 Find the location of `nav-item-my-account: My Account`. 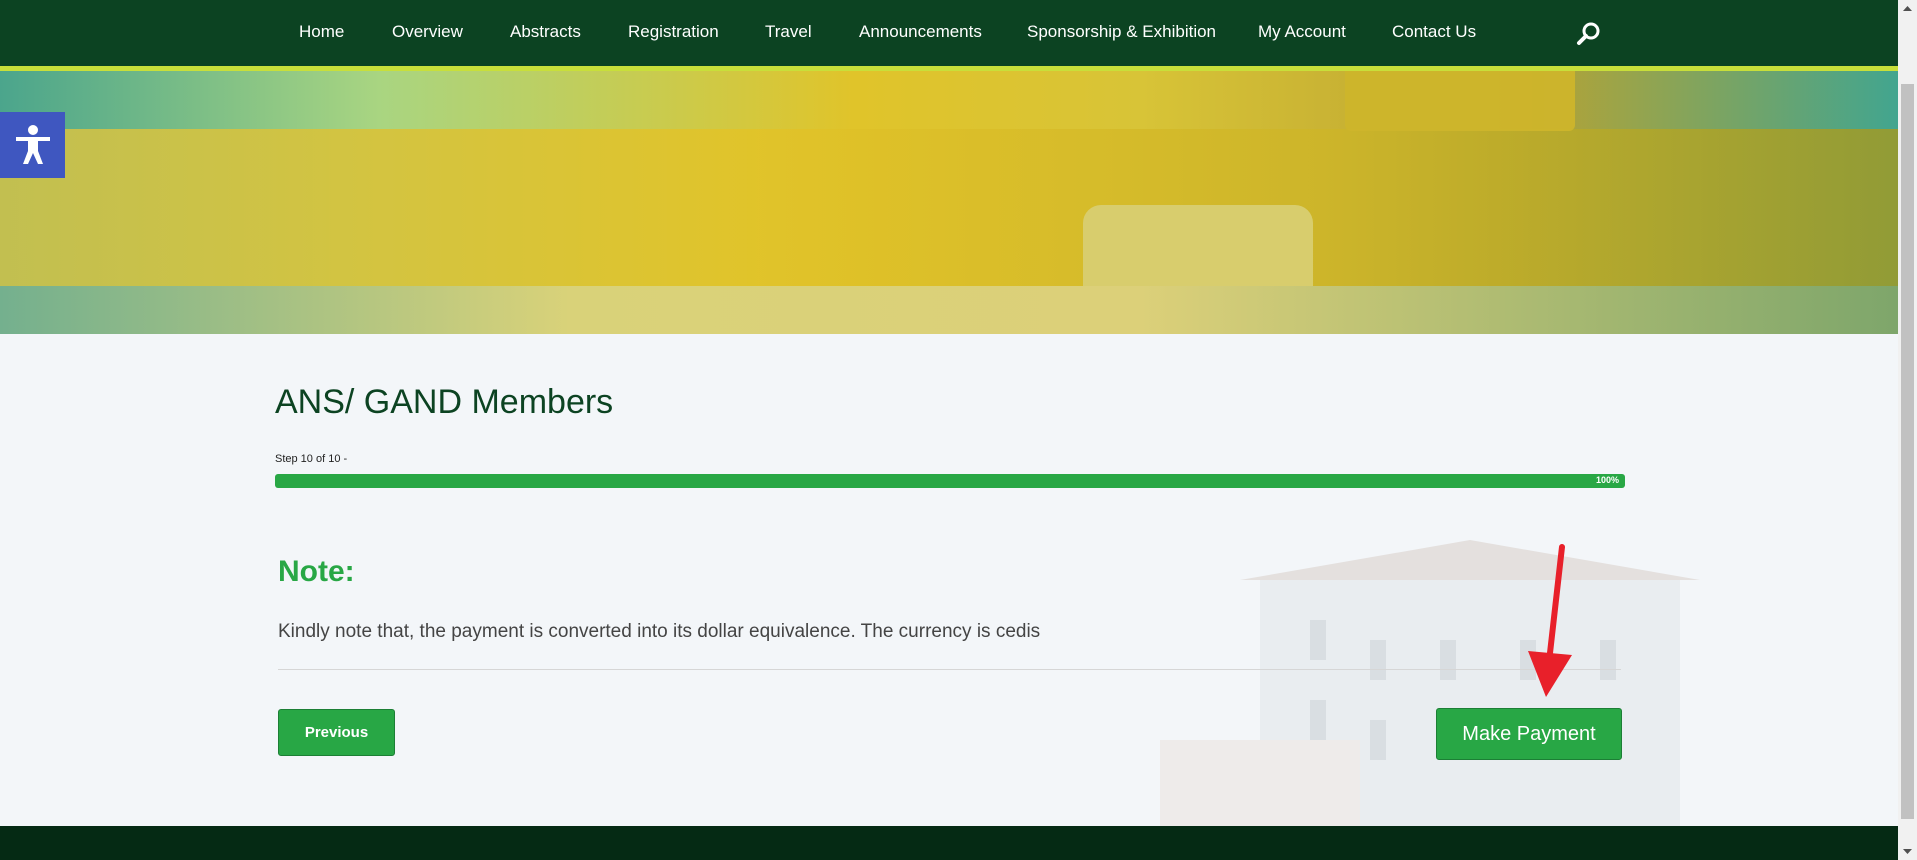

nav-item-my-account: My Account is located at coordinates (1302, 32).